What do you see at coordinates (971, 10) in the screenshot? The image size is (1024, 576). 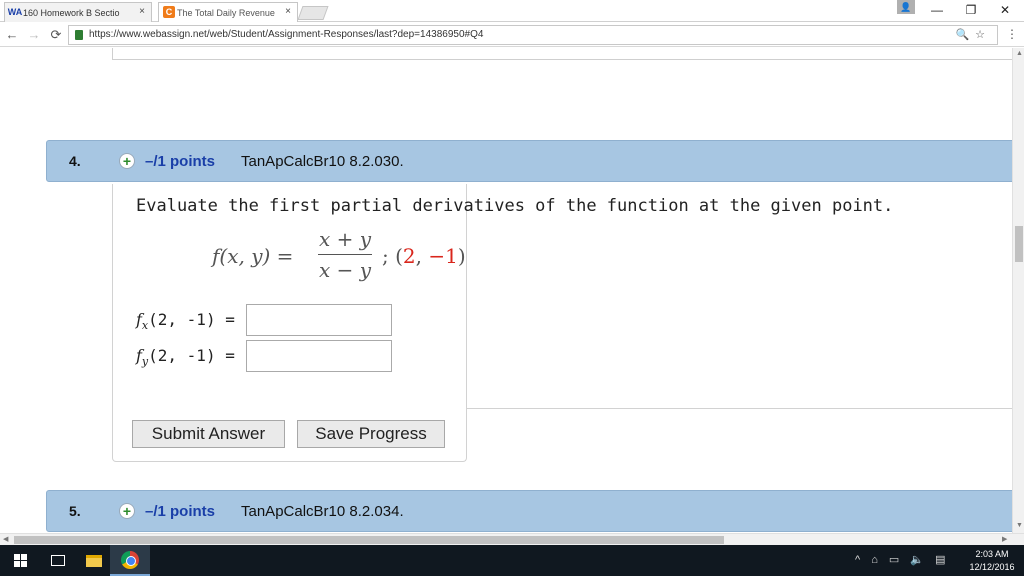 I see `restore-button: ❐` at bounding box center [971, 10].